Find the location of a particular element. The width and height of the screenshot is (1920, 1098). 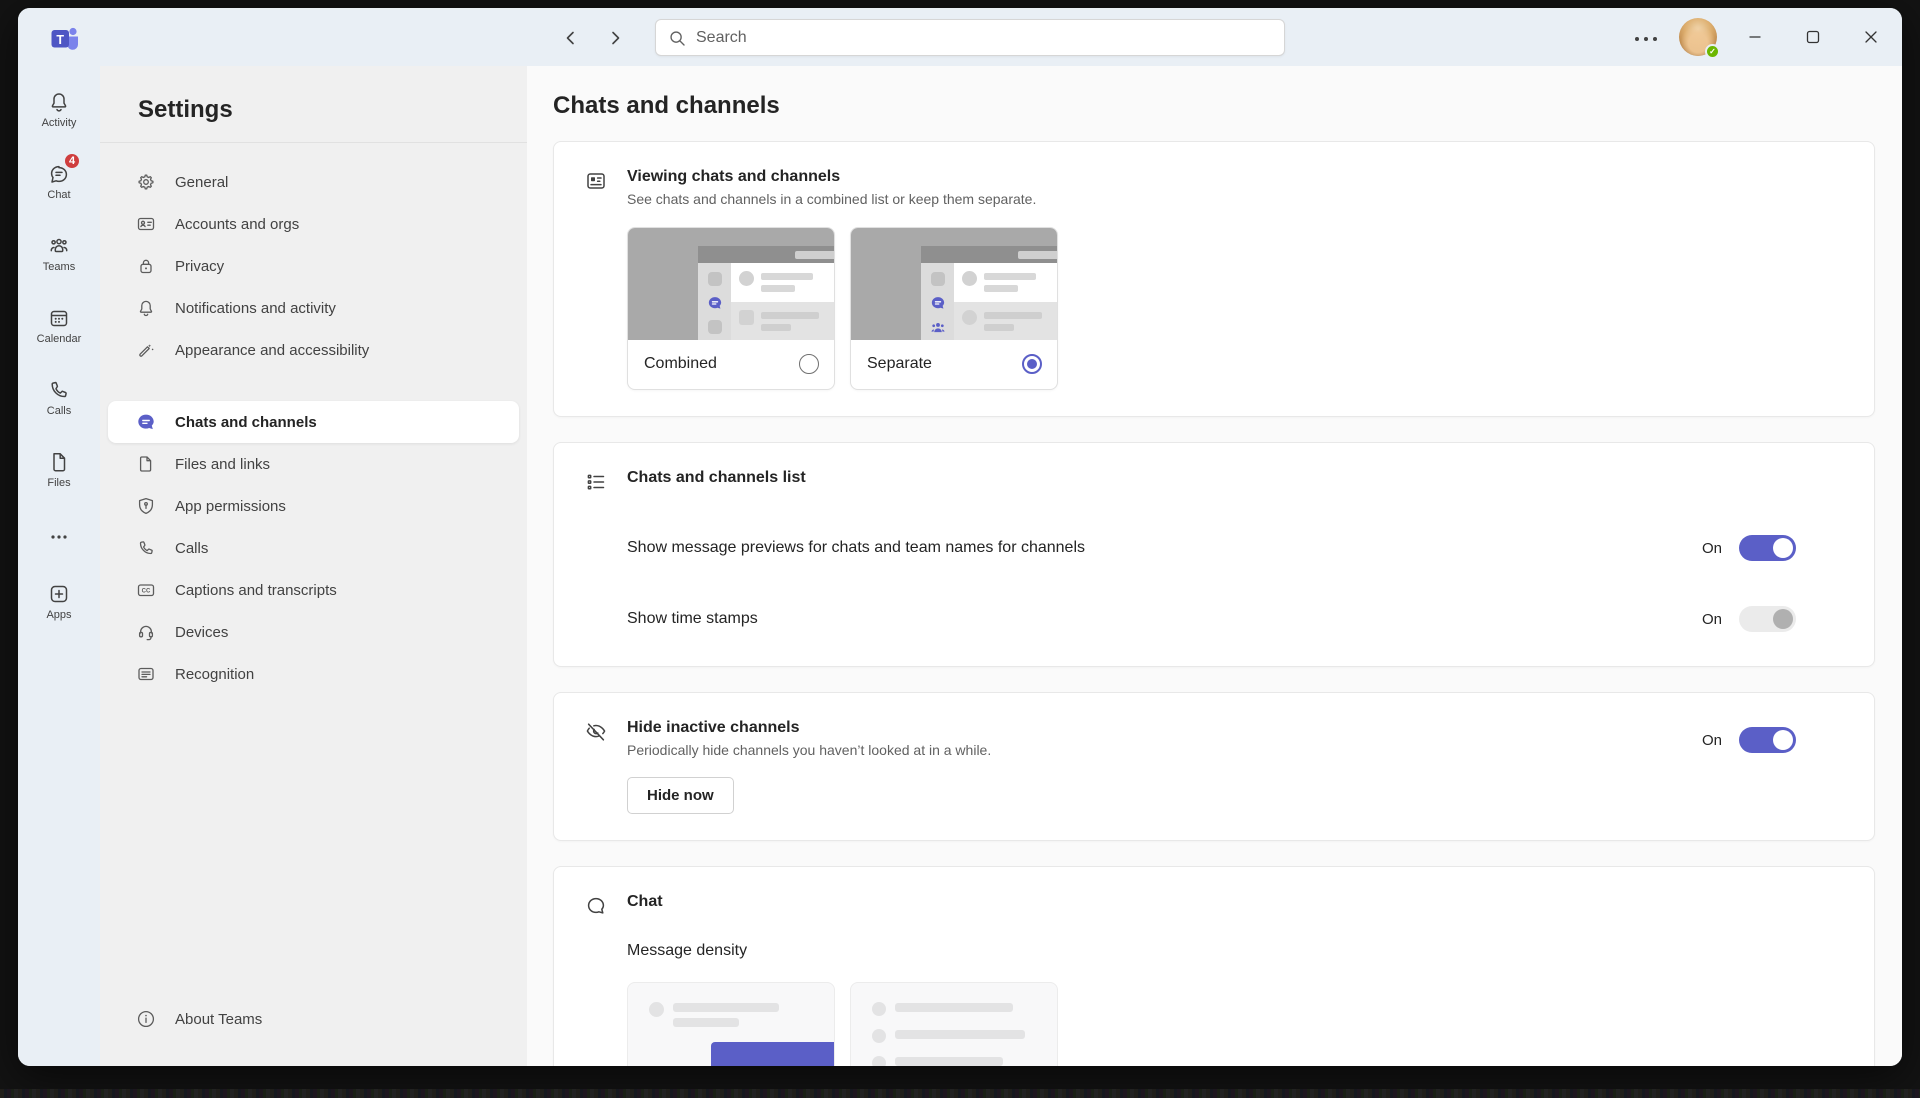

chevron-left-icon is located at coordinates (571, 38).